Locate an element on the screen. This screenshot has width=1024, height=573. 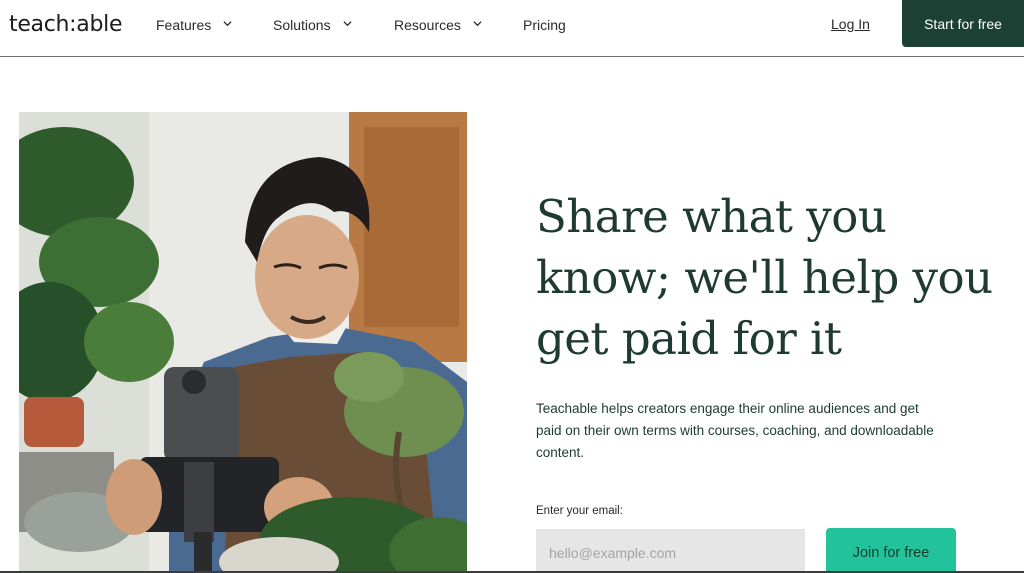
nav-solutions: Solutions is located at coordinates (312, 25).